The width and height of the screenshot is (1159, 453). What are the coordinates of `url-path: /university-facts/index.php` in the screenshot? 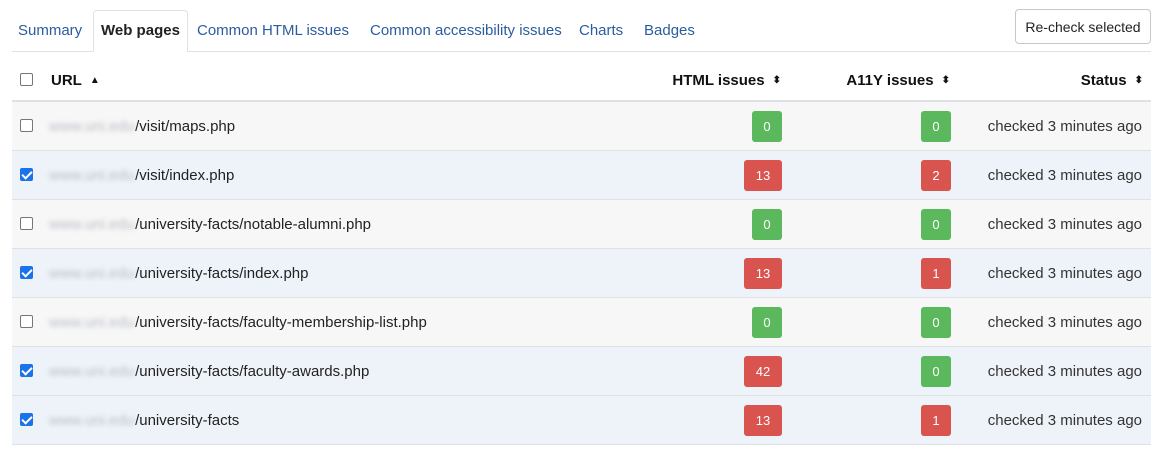 It's located at (222, 273).